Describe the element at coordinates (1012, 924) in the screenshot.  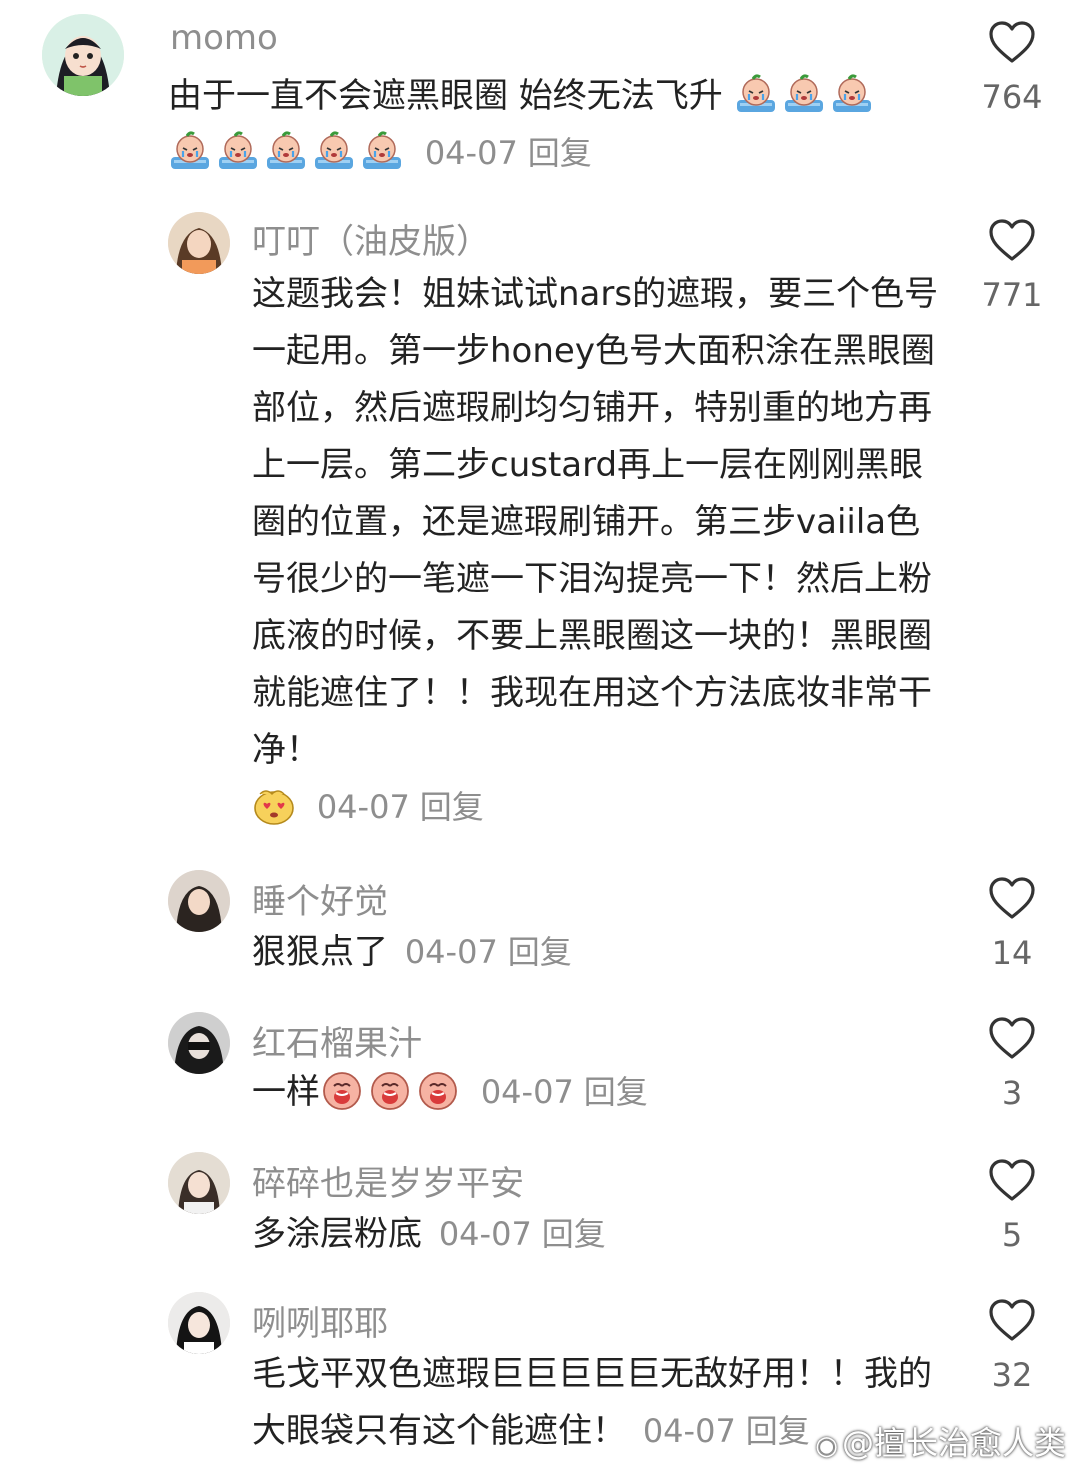
I see `like-control: 14` at that location.